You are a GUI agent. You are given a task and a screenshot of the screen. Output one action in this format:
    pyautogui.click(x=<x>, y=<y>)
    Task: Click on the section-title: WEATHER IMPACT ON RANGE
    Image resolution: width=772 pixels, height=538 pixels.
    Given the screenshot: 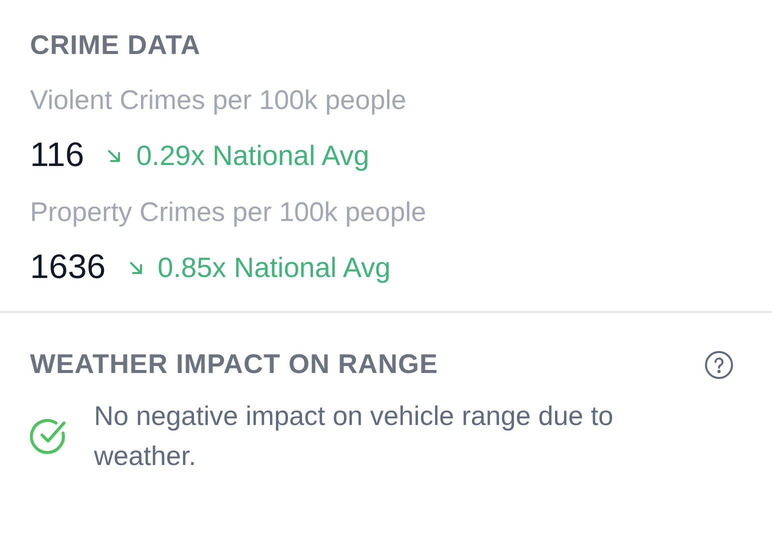 What is the action you would take?
    pyautogui.click(x=234, y=364)
    